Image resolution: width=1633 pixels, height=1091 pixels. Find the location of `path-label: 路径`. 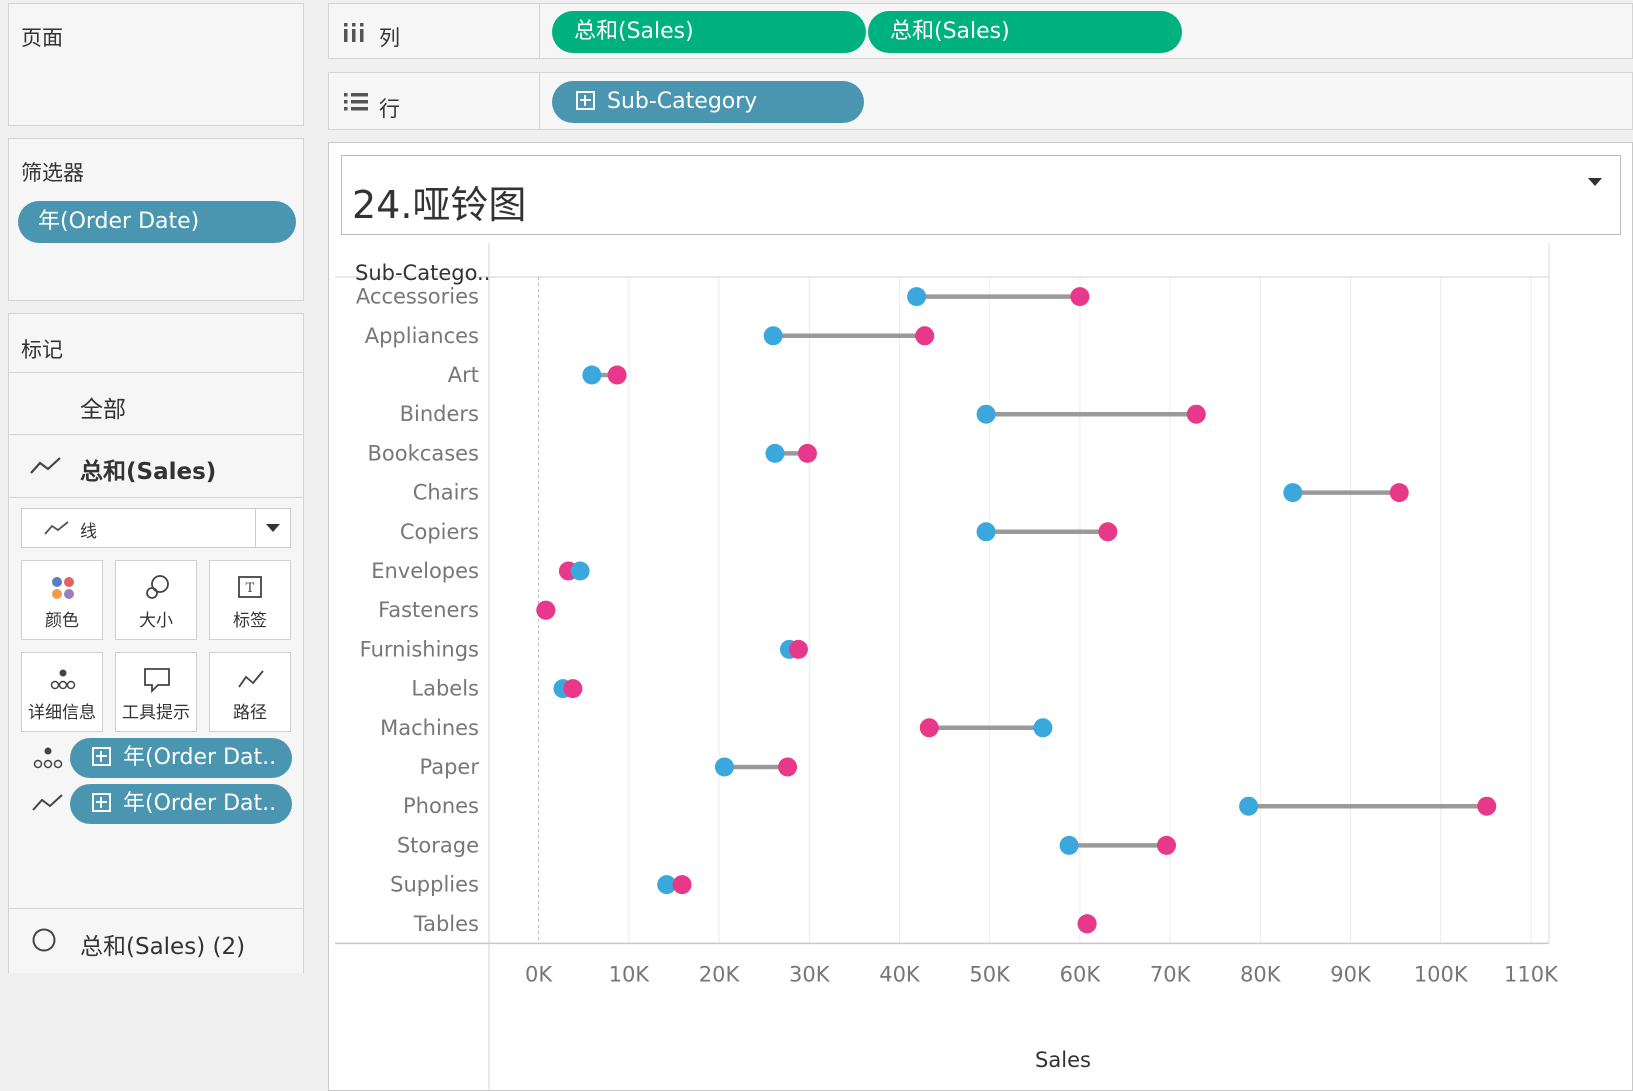

path-label: 路径 is located at coordinates (250, 713).